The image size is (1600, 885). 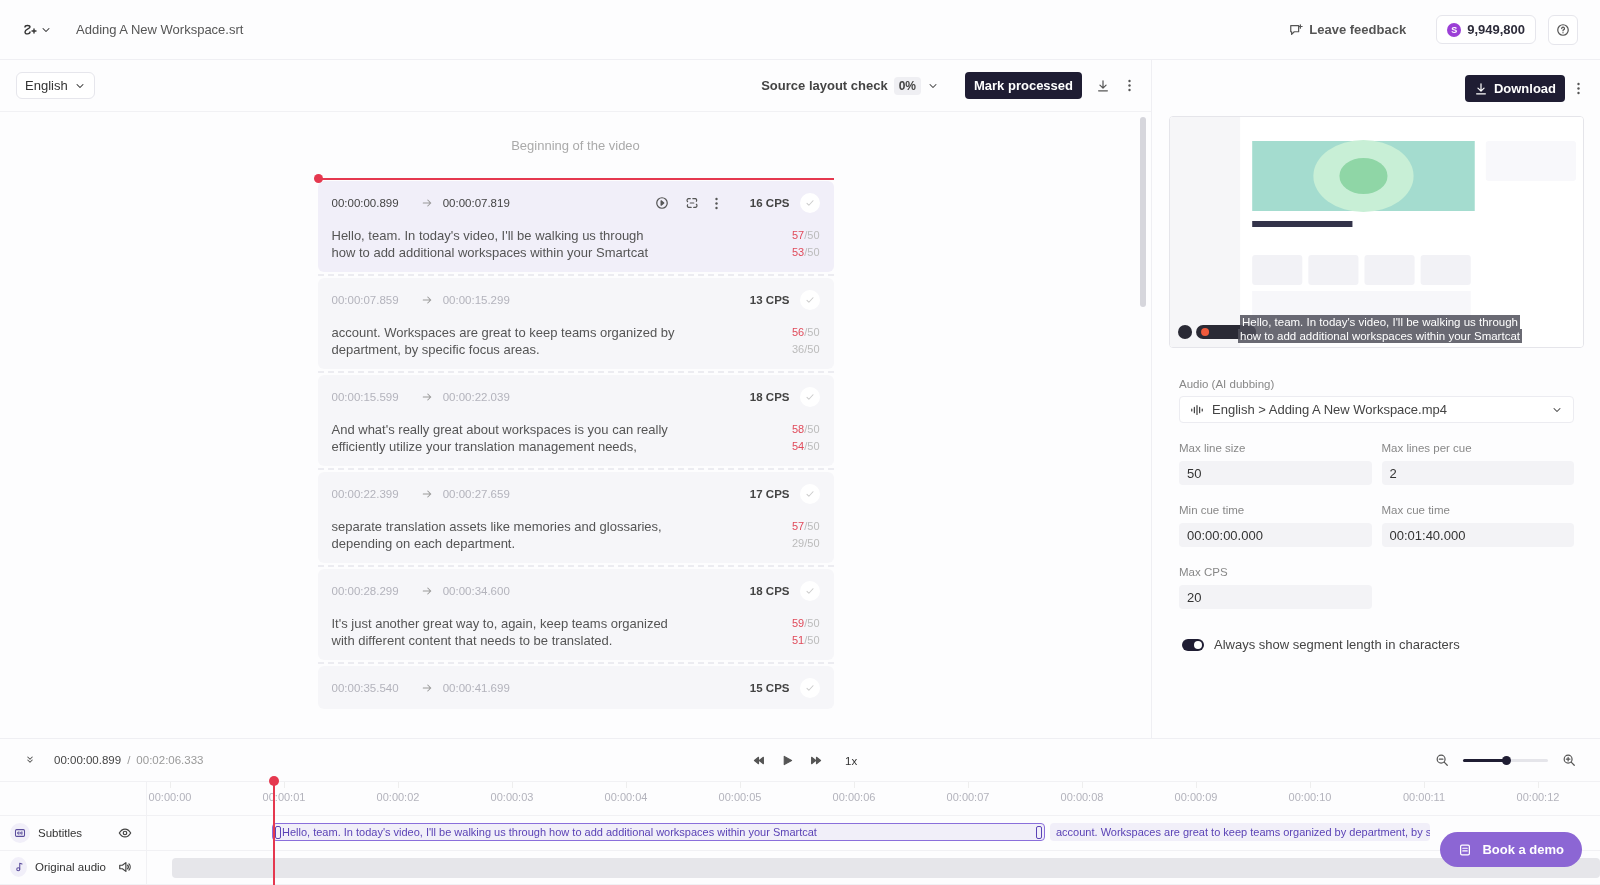 What do you see at coordinates (70, 867) in the screenshot?
I see `track-label: Original audio` at bounding box center [70, 867].